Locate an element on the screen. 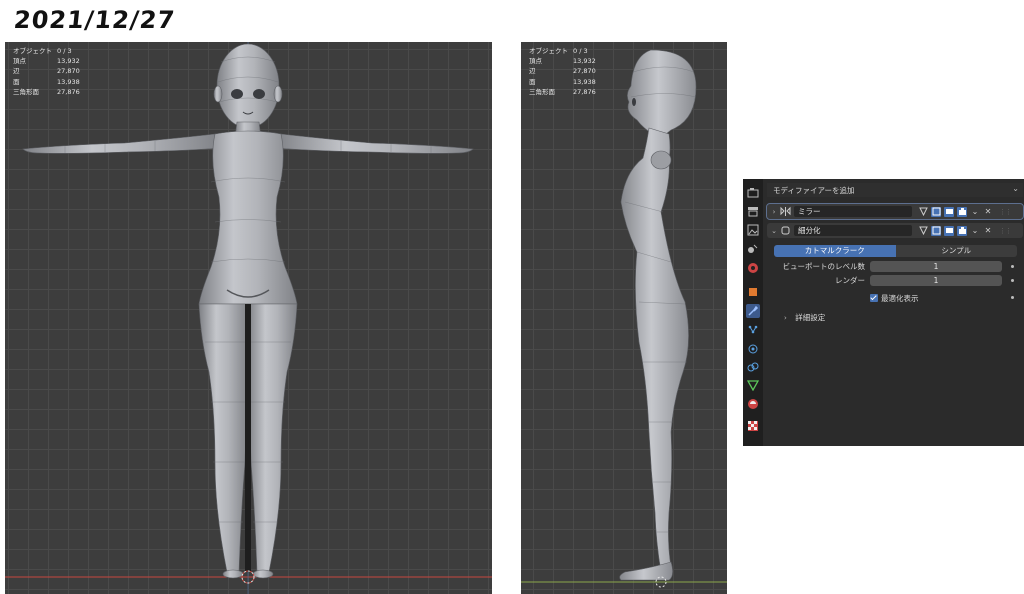 This screenshot has height=594, width=1024. constraints-icon is located at coordinates (753, 367).